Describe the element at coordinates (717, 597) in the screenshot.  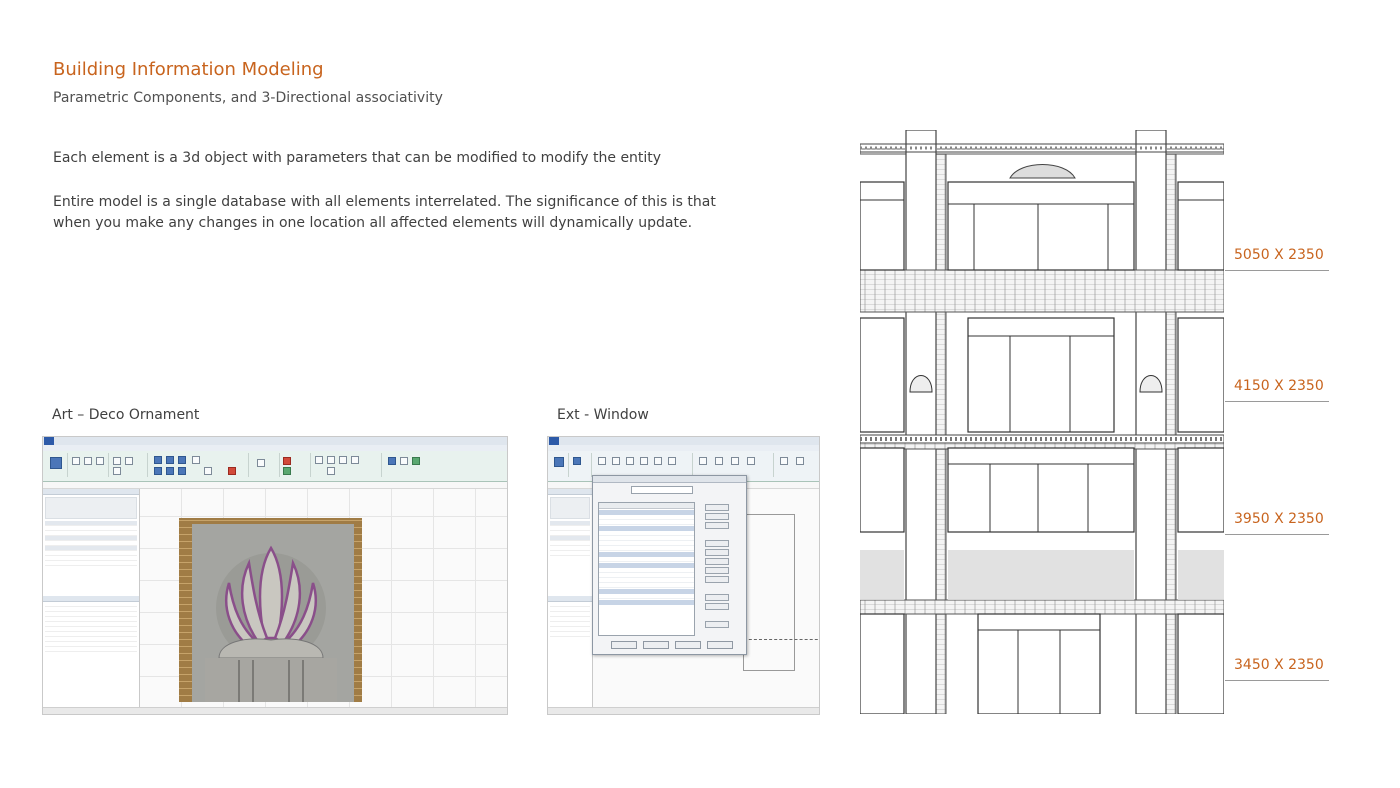
I see `sort-ascending-button` at that location.